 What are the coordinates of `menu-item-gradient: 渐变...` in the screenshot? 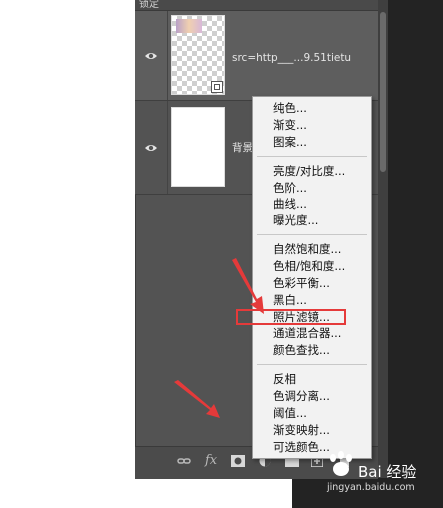 It's located at (290, 125).